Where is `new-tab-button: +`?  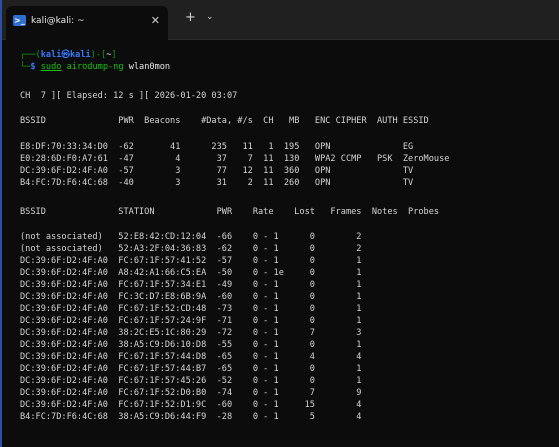 new-tab-button: + is located at coordinates (190, 17).